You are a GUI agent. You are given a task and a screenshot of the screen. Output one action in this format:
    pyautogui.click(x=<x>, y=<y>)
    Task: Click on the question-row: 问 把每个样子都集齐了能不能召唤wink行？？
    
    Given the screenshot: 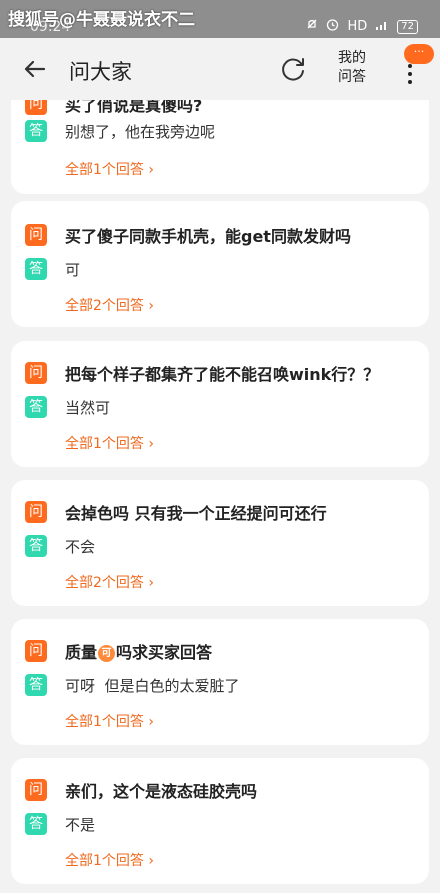 What is the action you would take?
    pyautogui.click(x=202, y=373)
    